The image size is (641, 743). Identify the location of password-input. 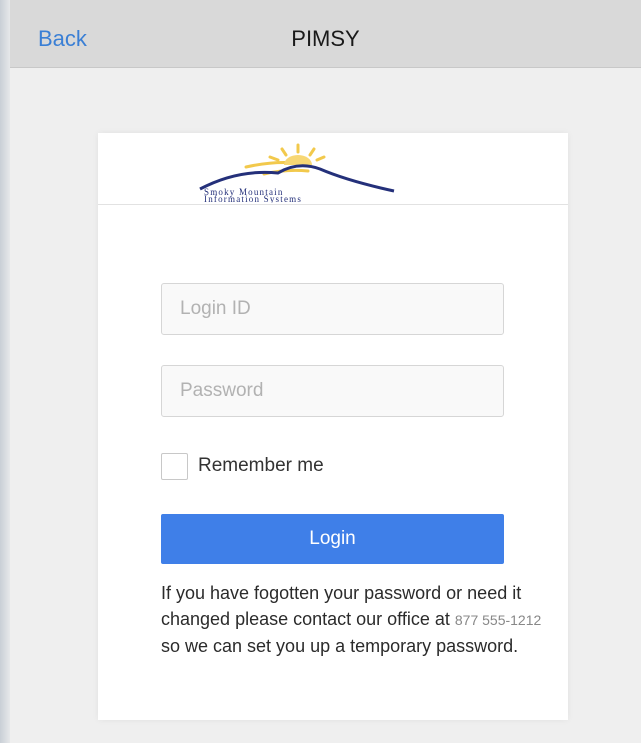
(332, 391).